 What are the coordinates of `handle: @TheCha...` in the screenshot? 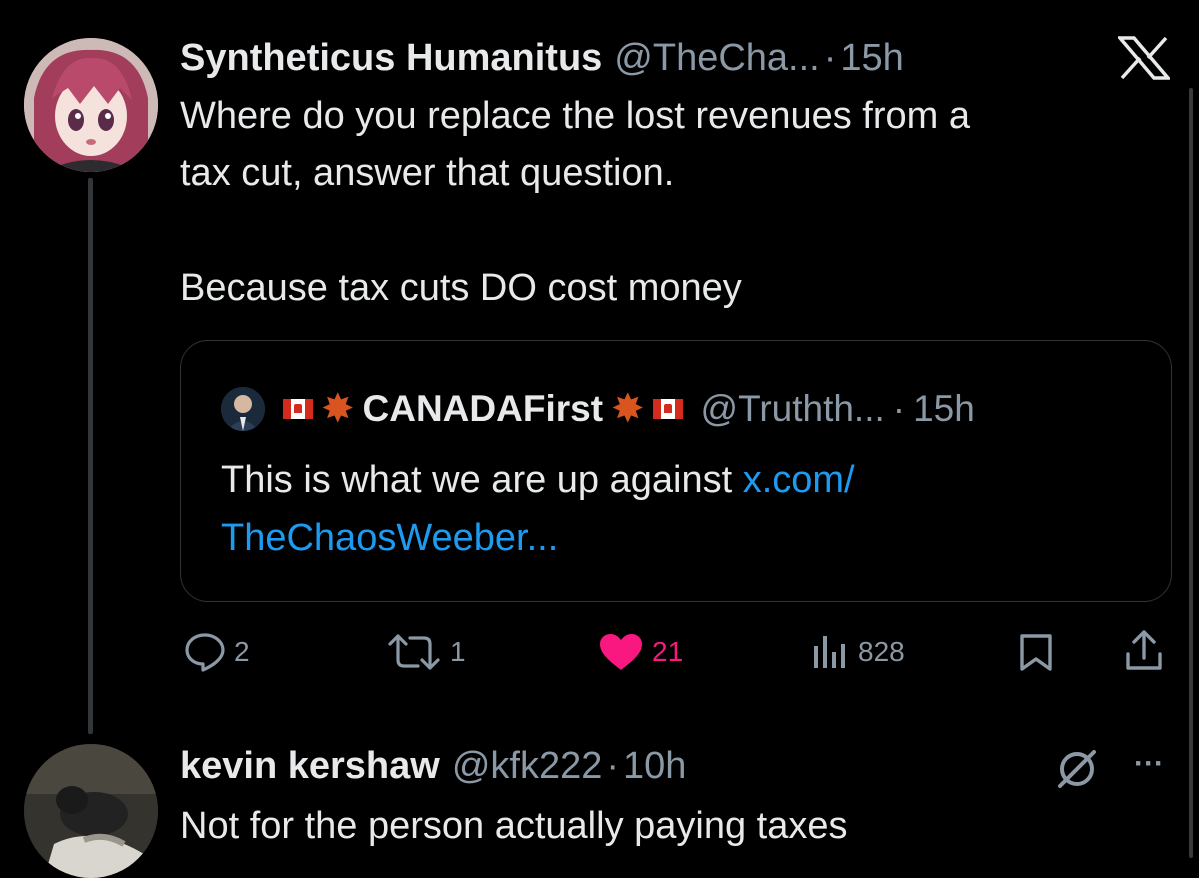 It's located at (716, 58).